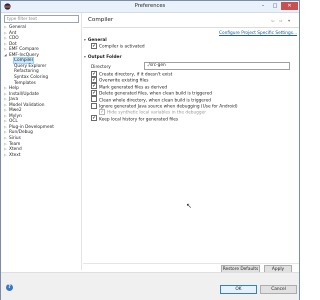  I want to click on tree-item-label: Model Validation, so click(27, 105).